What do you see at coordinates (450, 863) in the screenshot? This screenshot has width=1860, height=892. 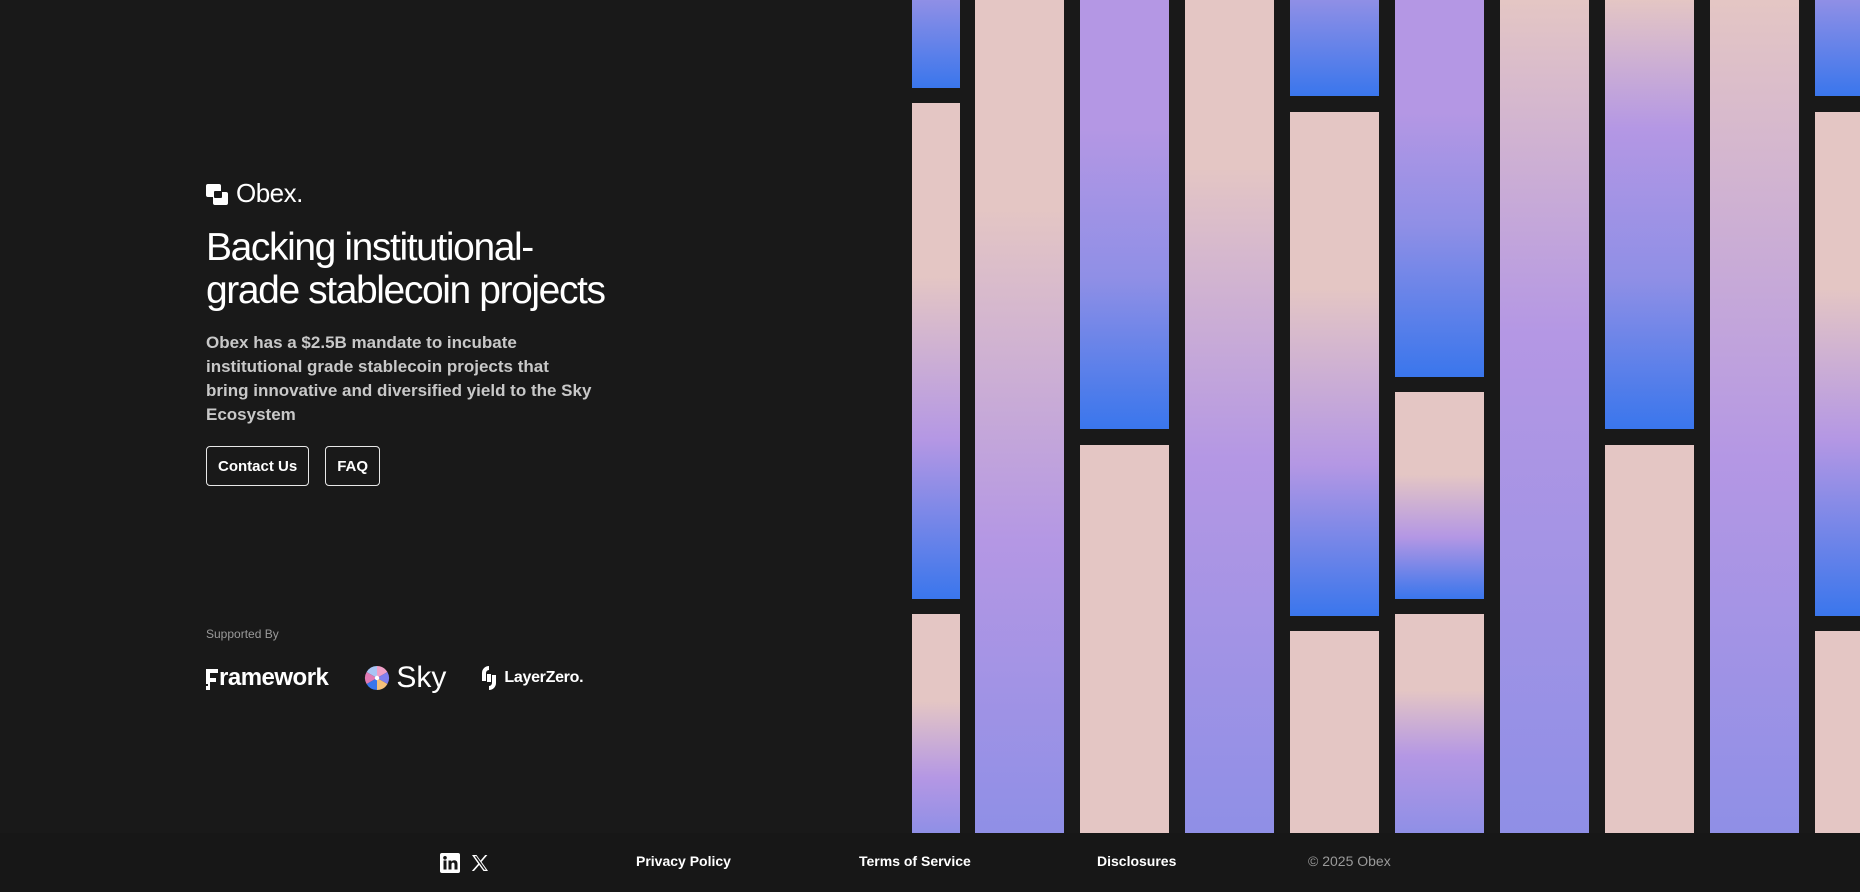 I see `linkedin-icon` at bounding box center [450, 863].